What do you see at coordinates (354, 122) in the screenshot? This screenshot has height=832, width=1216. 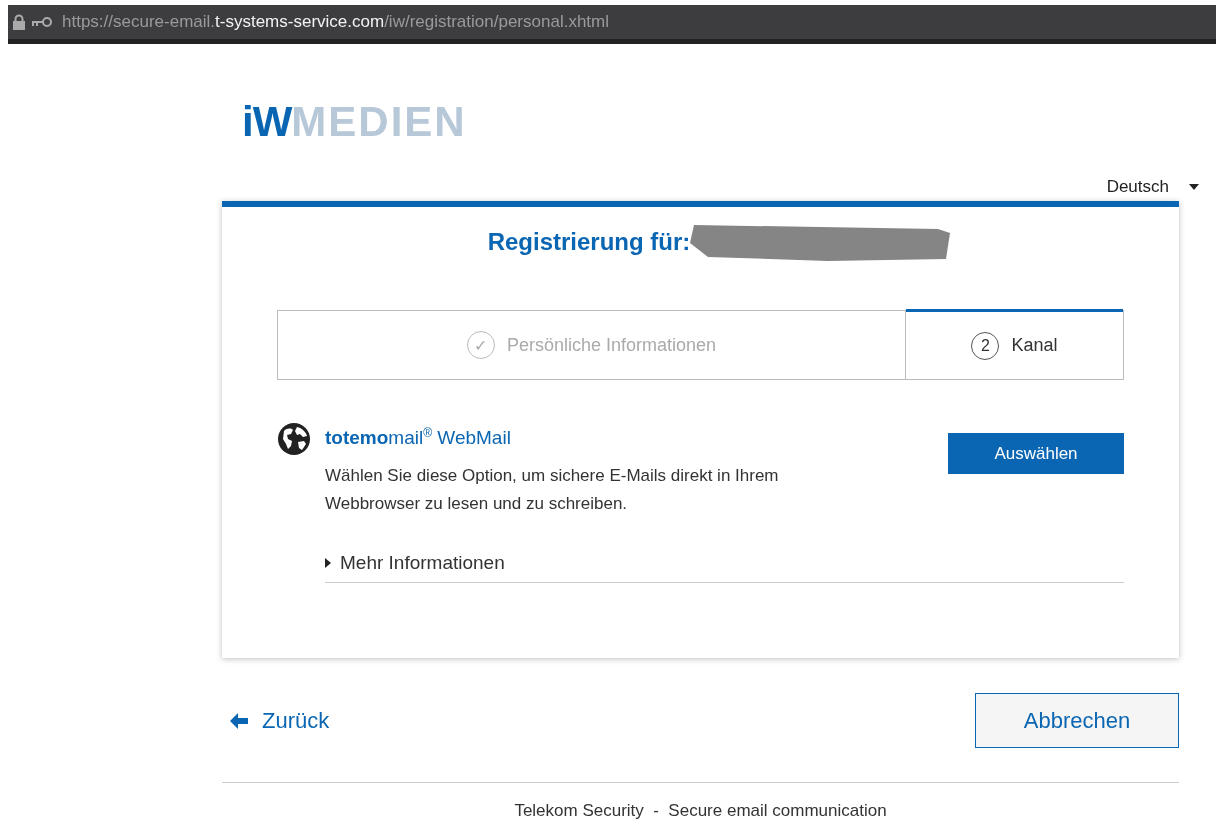 I see `logo: iWMEDIEN` at bounding box center [354, 122].